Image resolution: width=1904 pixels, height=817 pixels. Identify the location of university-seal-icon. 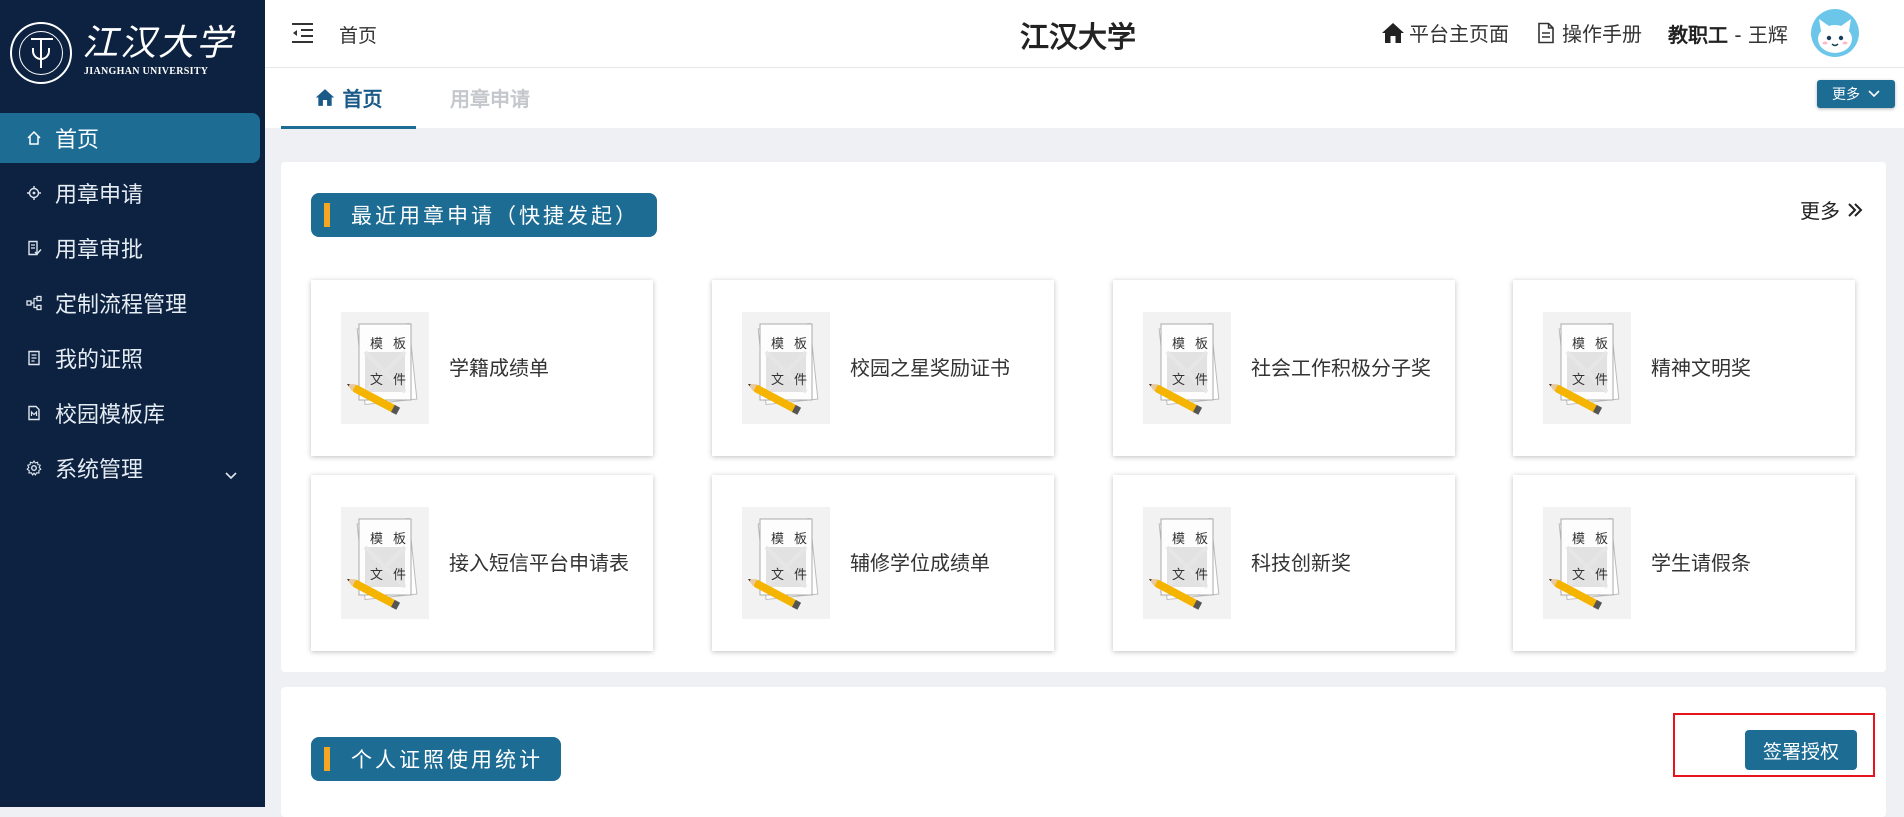
(41, 53).